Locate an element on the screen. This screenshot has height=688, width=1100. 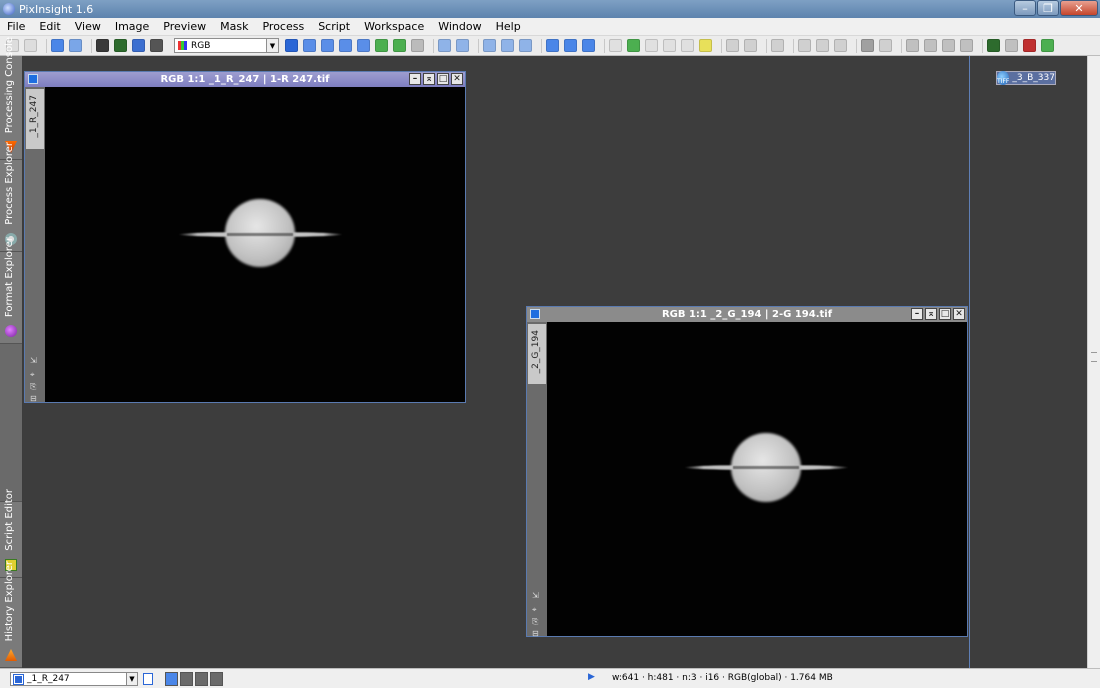
stf-icon is located at coordinates (705, 45).